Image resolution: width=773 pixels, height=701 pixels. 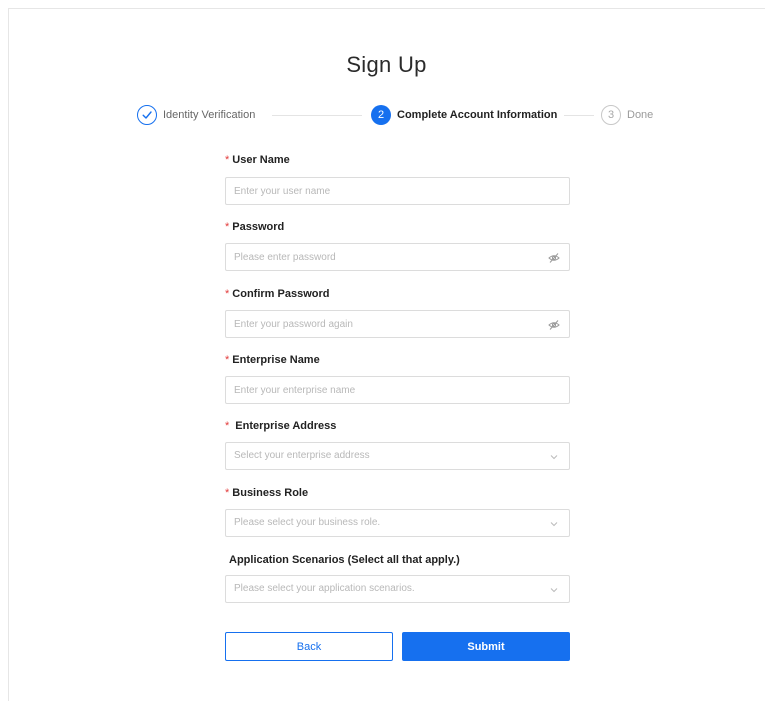 What do you see at coordinates (307, 522) in the screenshot?
I see `select-placeholder: Please select your business role.` at bounding box center [307, 522].